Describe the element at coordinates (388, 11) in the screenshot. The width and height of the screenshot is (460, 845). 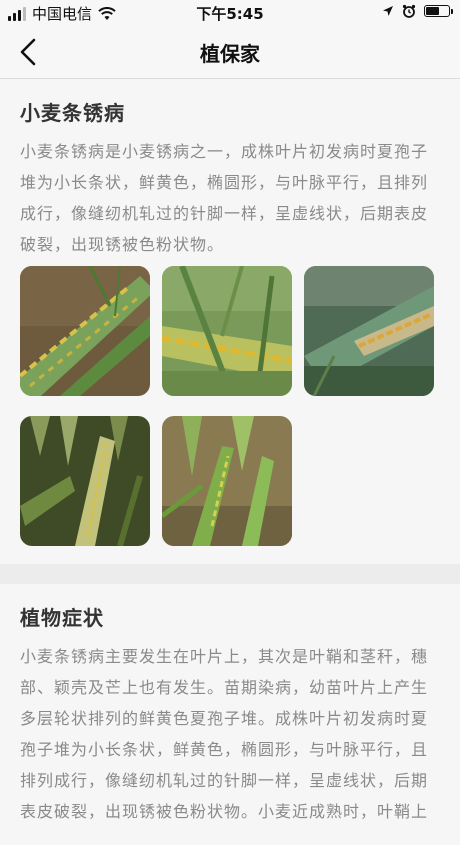
I see `location-arrow-icon` at that location.